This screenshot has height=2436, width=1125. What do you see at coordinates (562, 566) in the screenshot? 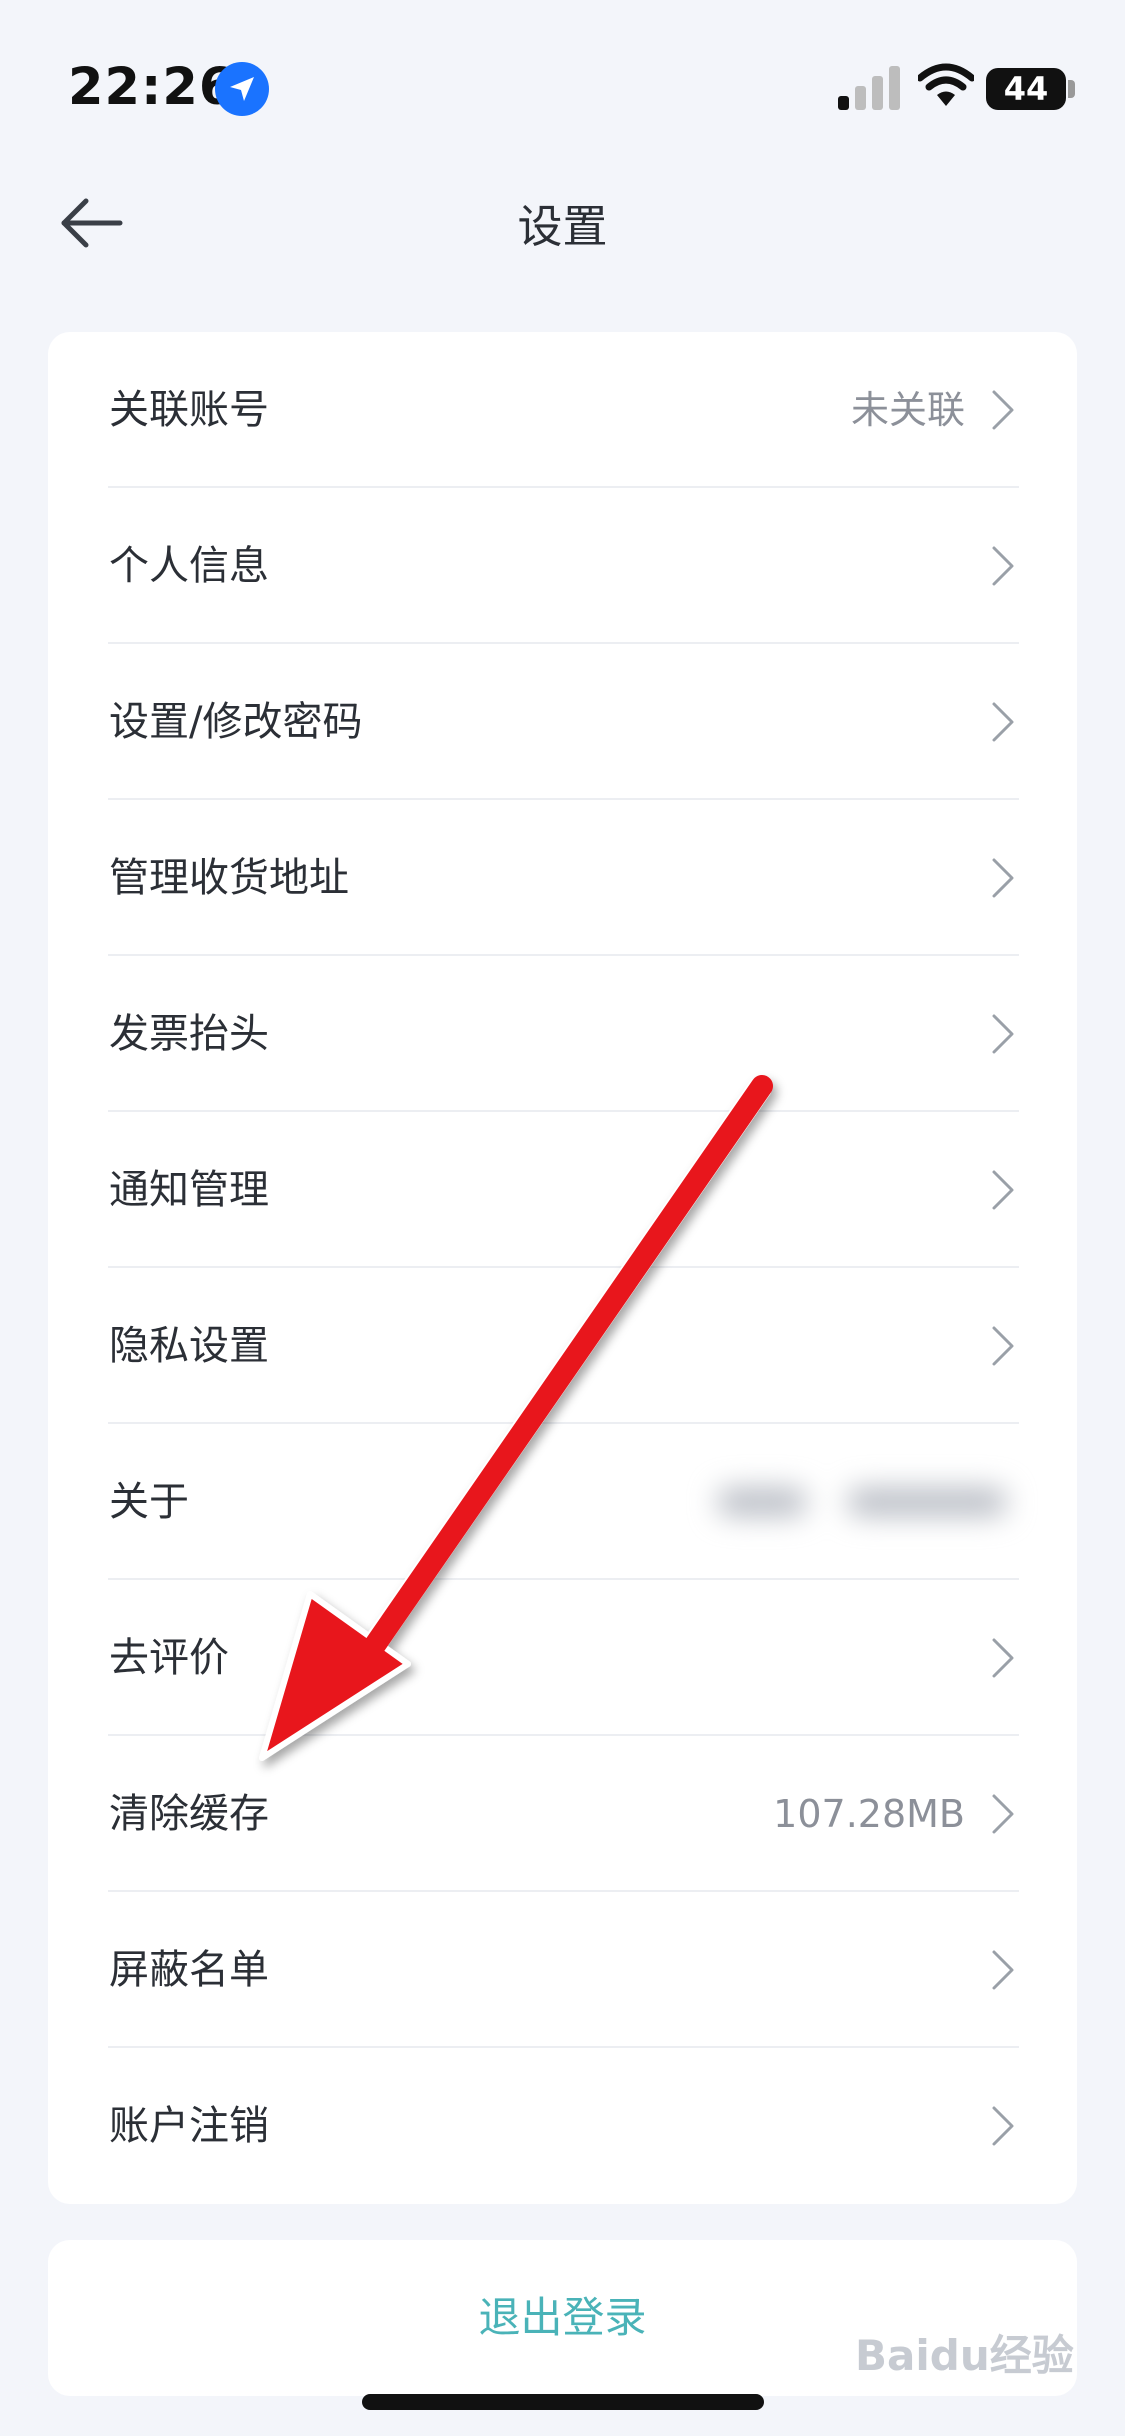
I see `settings-item-personal-info: 个人信息` at bounding box center [562, 566].